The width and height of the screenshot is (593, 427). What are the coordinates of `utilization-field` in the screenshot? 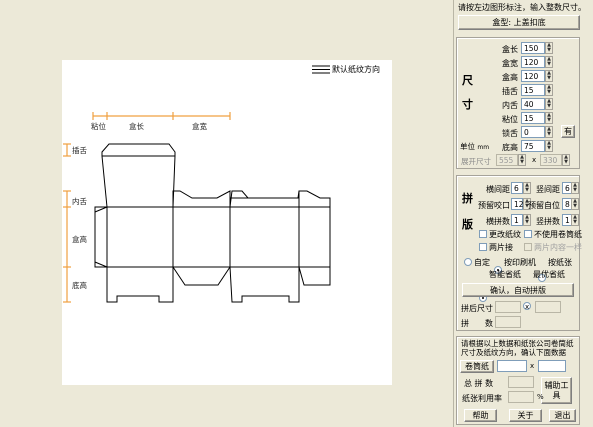 It's located at (521, 397).